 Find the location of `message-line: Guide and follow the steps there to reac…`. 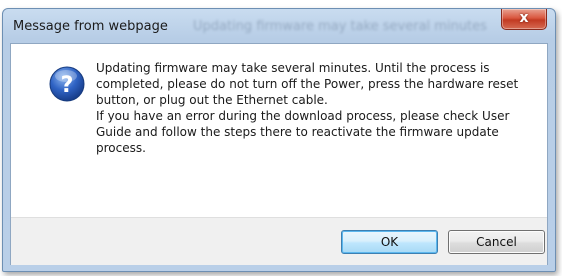

message-line: Guide and follow the steps there to reac… is located at coordinates (297, 132).